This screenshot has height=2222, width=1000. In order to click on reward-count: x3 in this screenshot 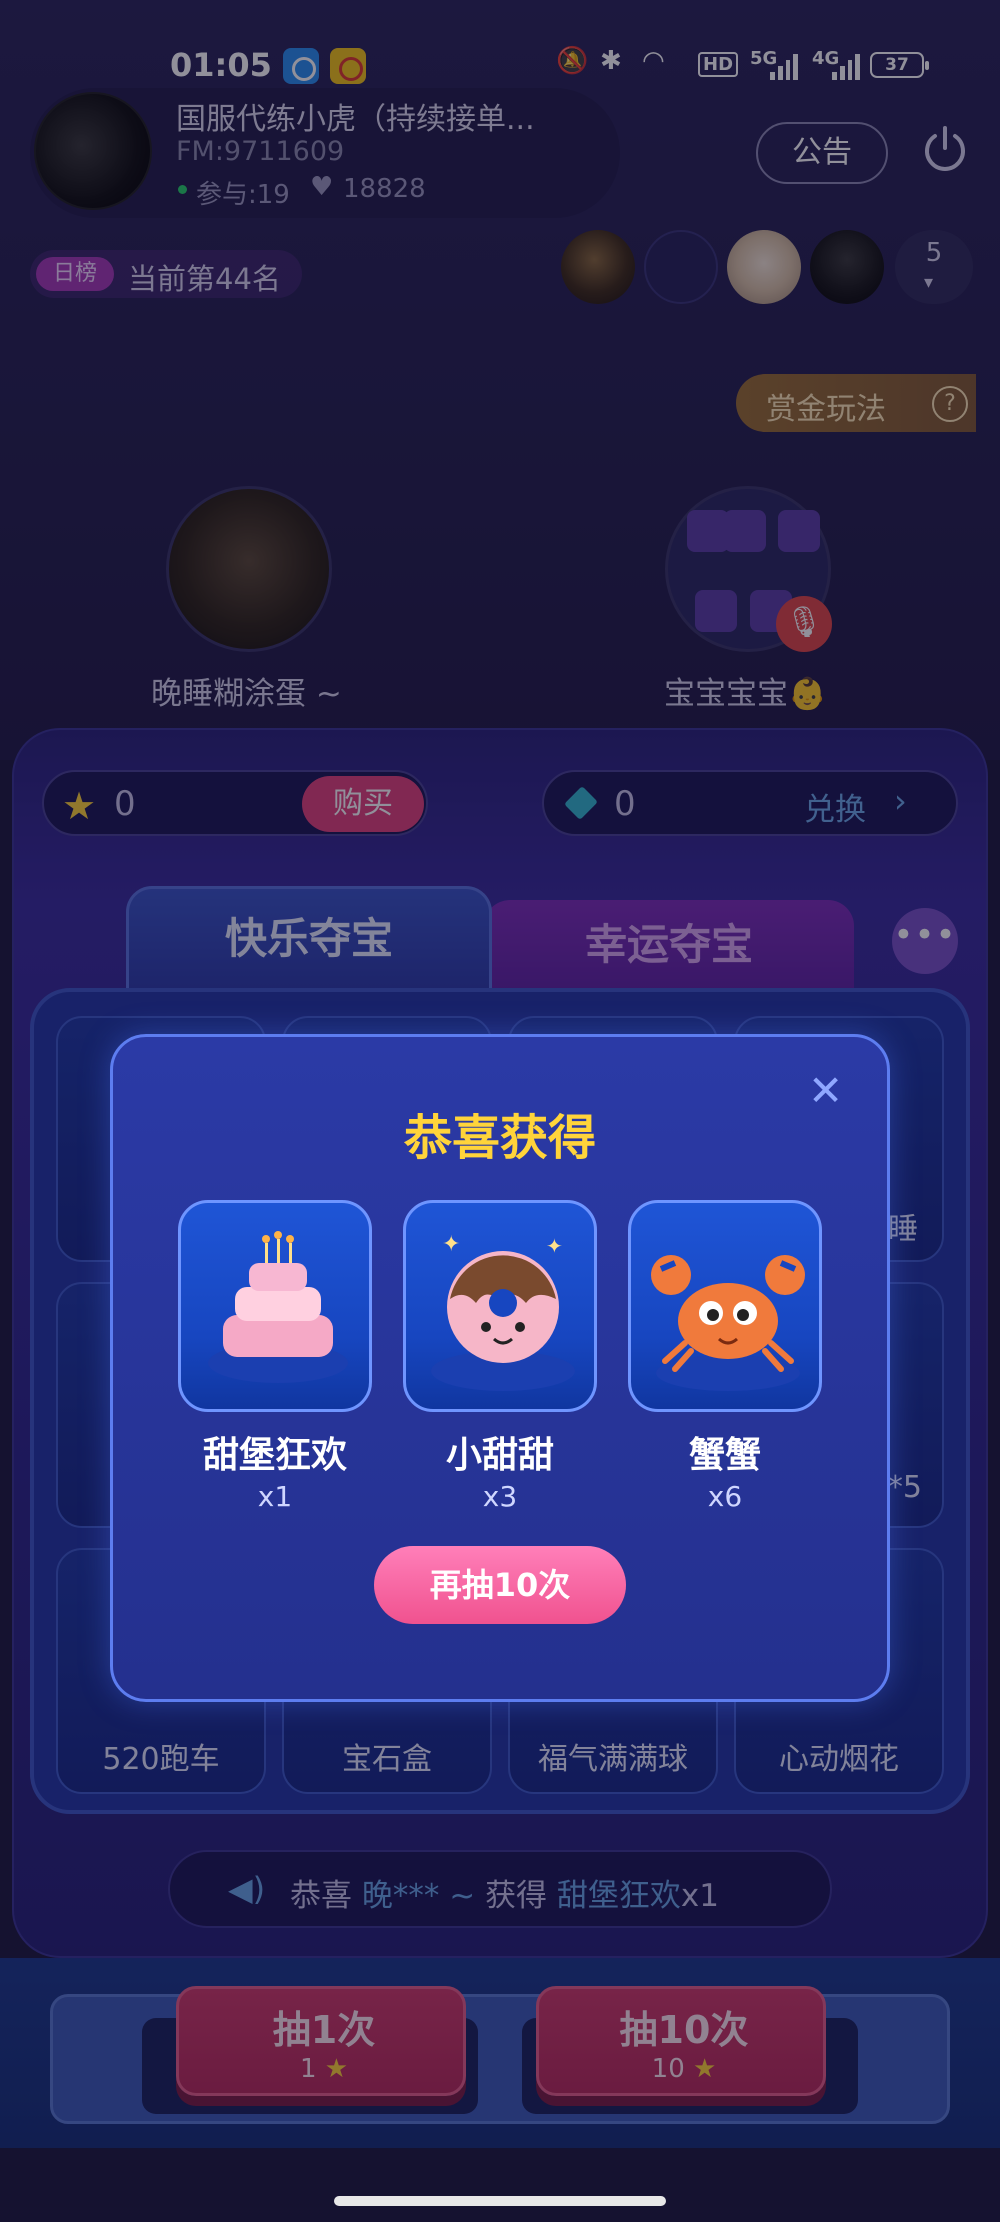, I will do `click(500, 1496)`.